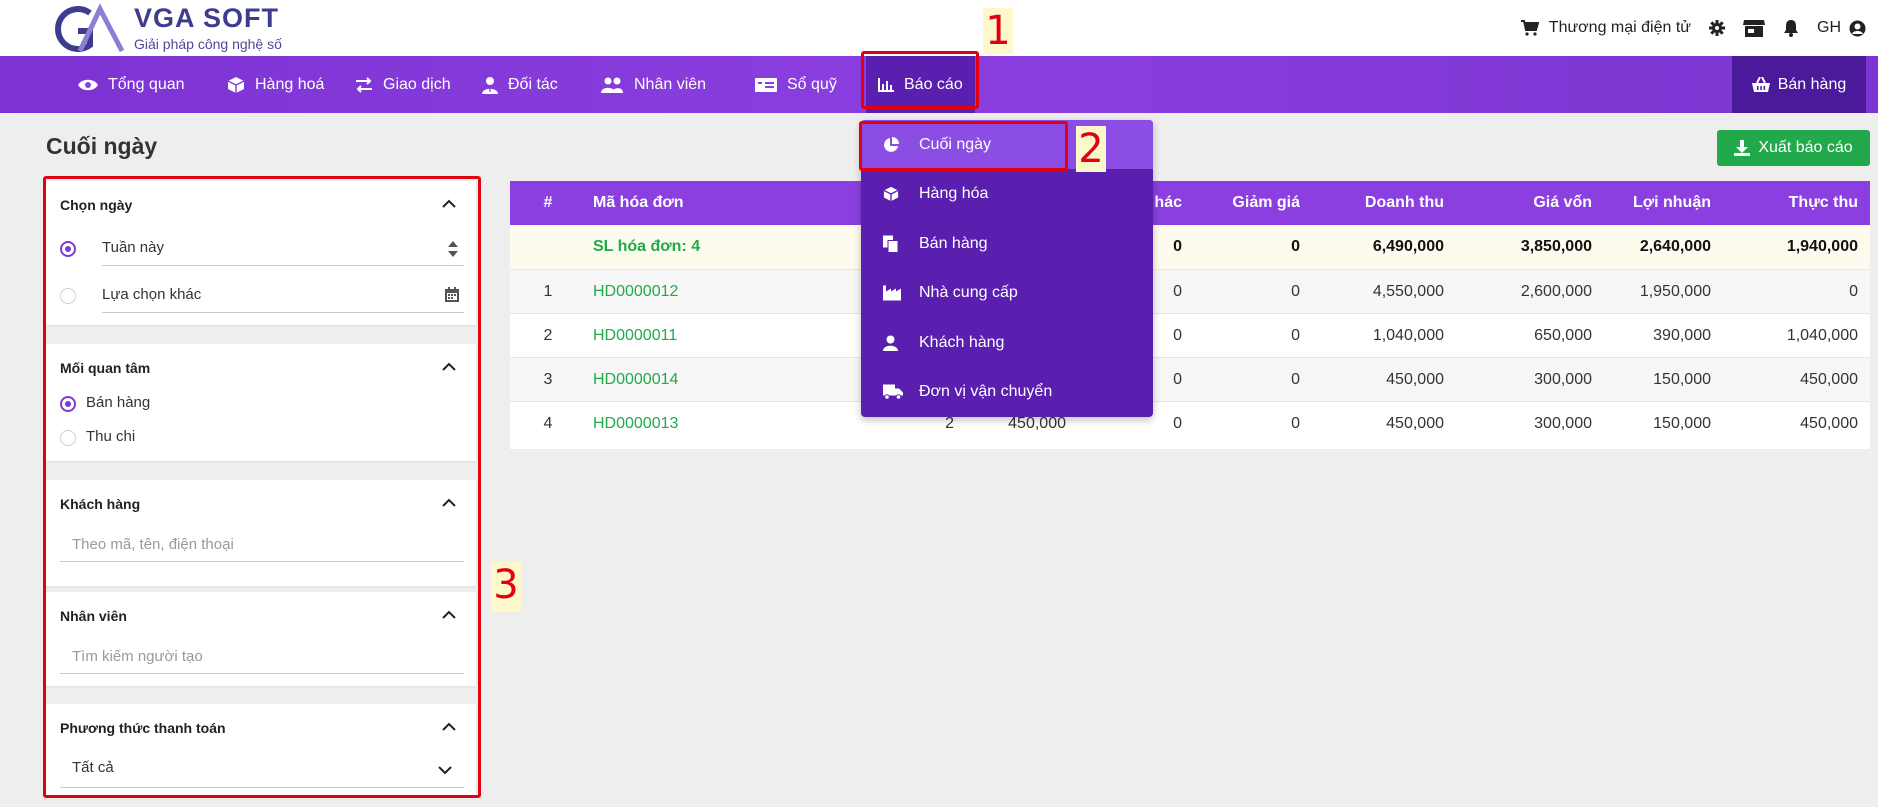 The width and height of the screenshot is (1878, 807). What do you see at coordinates (1829, 423) in the screenshot?
I see `row-actual-receipt: 450,000` at bounding box center [1829, 423].